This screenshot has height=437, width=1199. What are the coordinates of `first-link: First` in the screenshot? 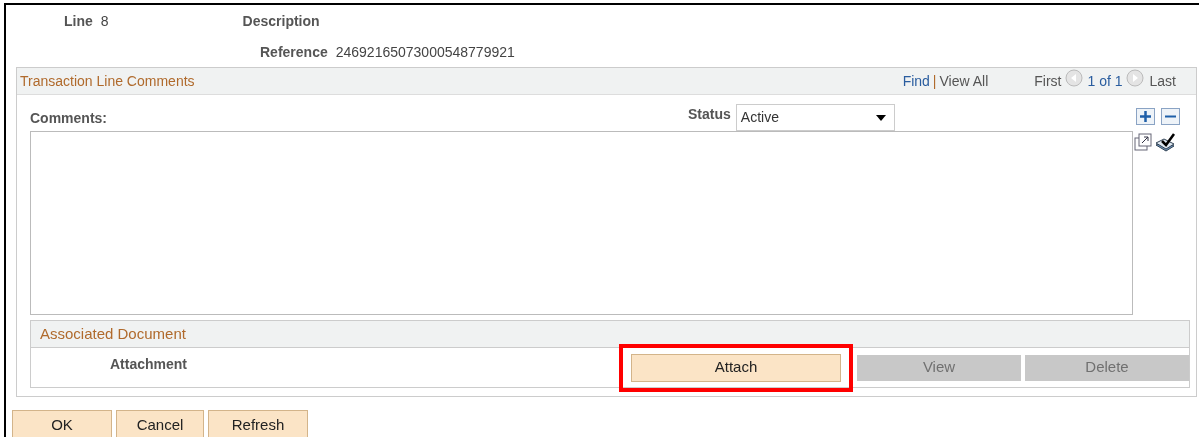 It's located at (1048, 81).